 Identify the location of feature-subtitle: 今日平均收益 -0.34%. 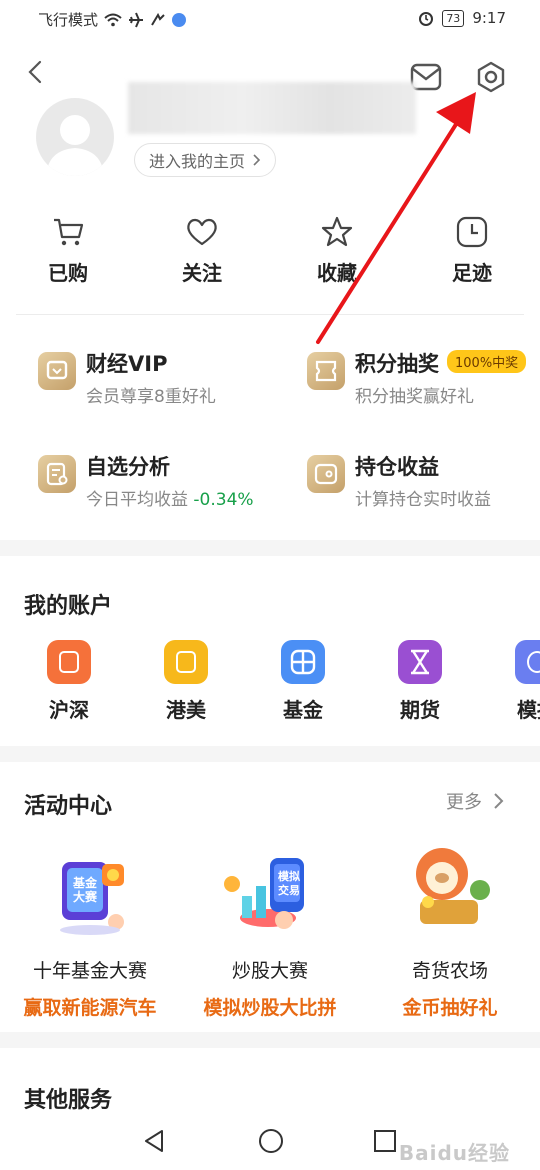
(170, 497).